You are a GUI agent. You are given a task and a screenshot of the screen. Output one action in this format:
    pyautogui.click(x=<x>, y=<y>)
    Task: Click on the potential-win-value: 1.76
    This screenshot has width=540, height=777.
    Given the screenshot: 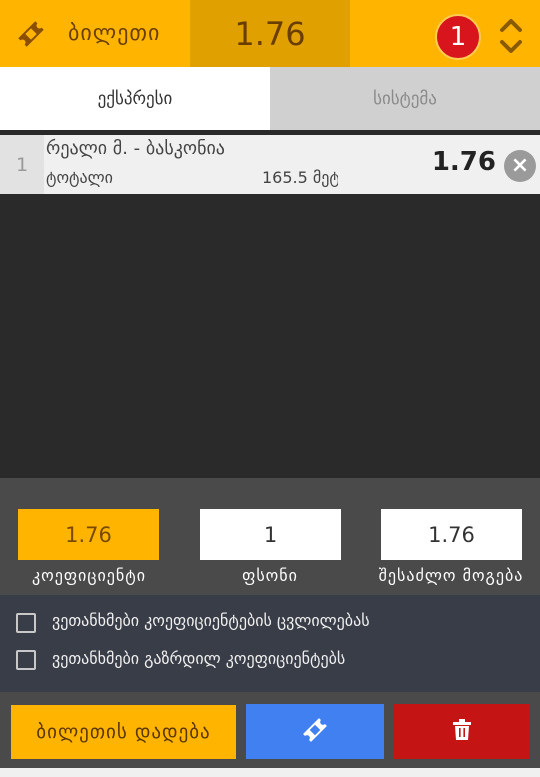 What is the action you would take?
    pyautogui.click(x=451, y=534)
    